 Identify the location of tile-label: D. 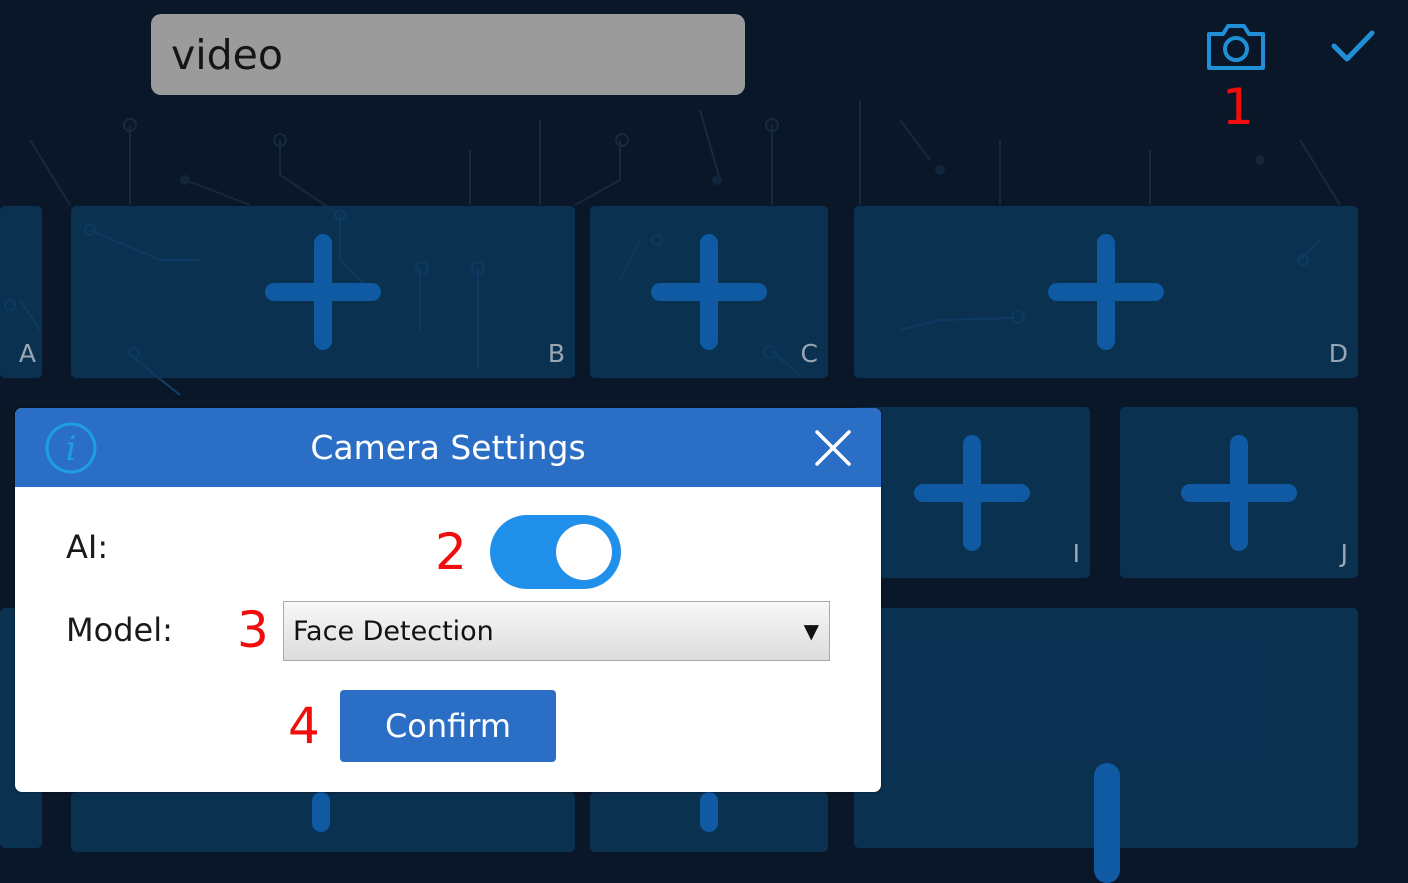
(1338, 353).